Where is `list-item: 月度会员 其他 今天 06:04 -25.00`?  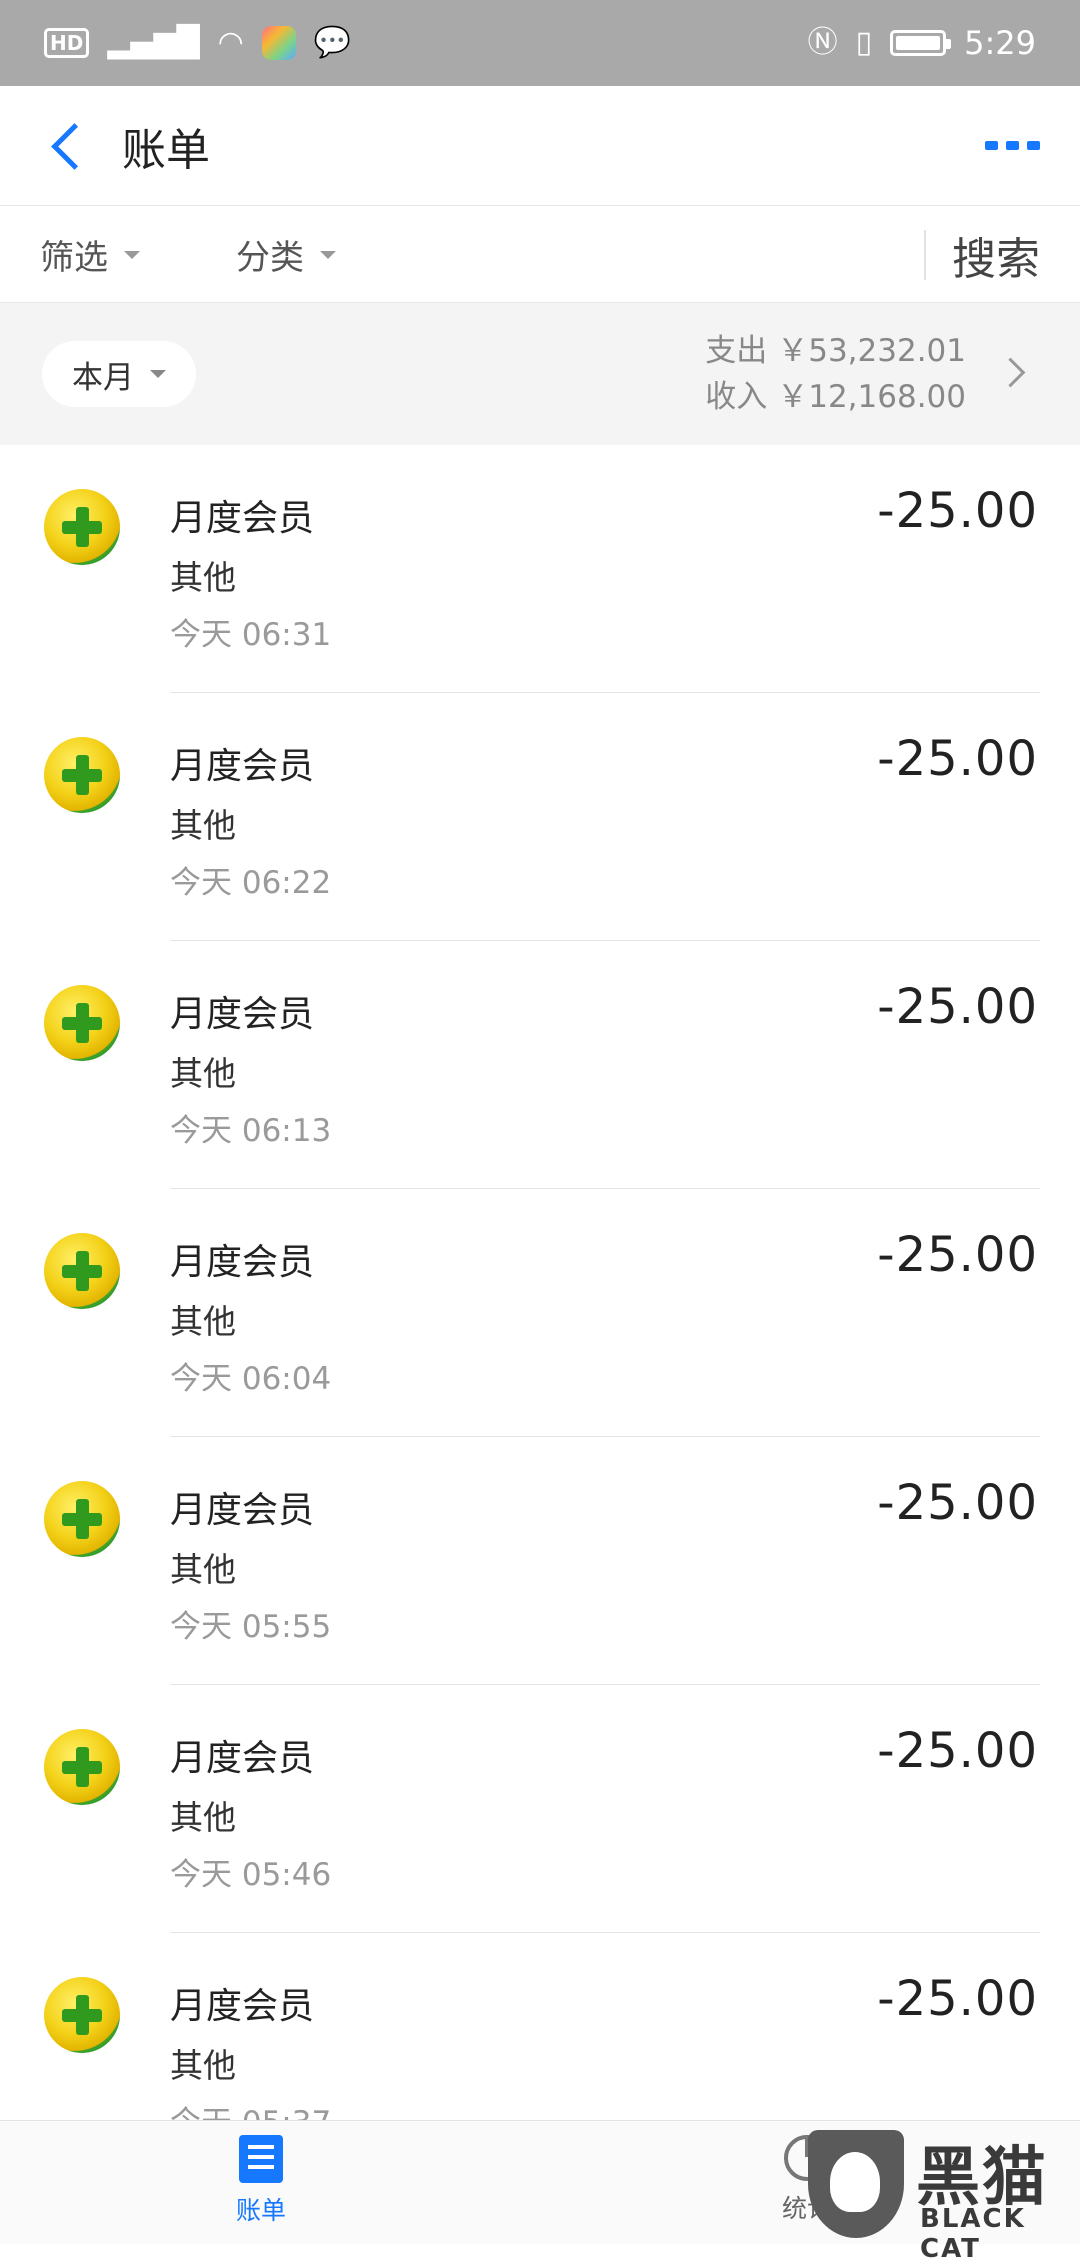
list-item: 月度会员 其他 今天 06:04 -25.00 is located at coordinates (540, 1313).